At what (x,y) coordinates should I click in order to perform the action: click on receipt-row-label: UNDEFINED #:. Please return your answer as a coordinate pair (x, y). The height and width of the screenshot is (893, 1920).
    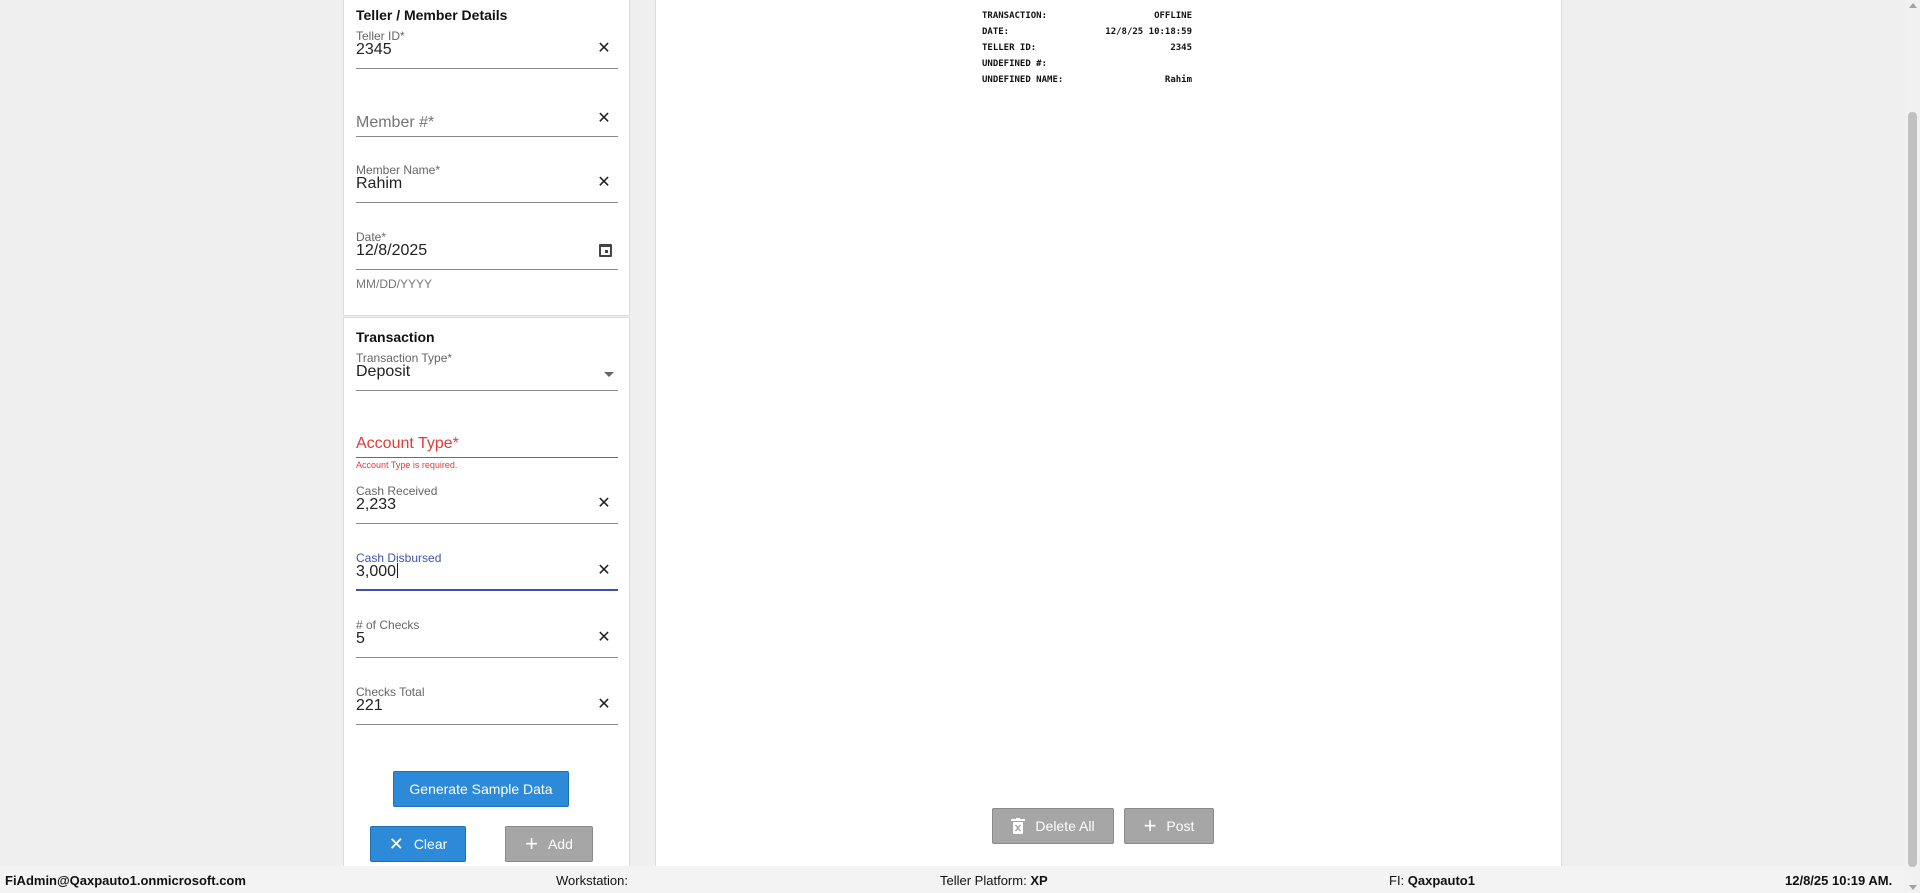
    Looking at the image, I should click on (1015, 64).